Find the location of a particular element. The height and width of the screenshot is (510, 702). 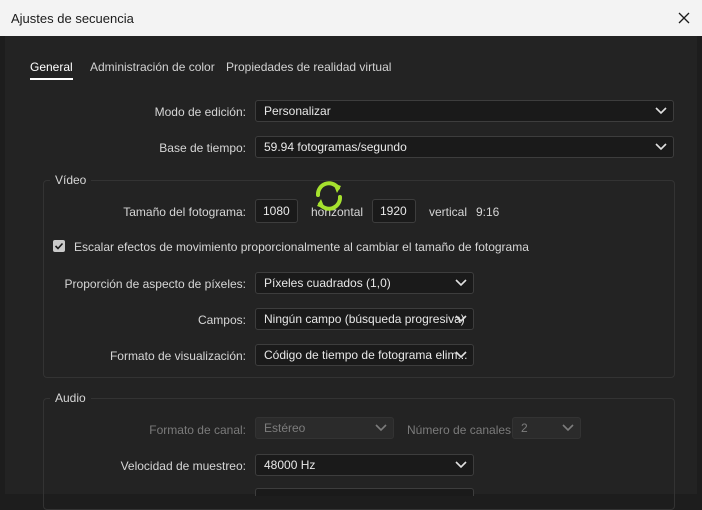

scale-effects-checkbox is located at coordinates (59, 246).